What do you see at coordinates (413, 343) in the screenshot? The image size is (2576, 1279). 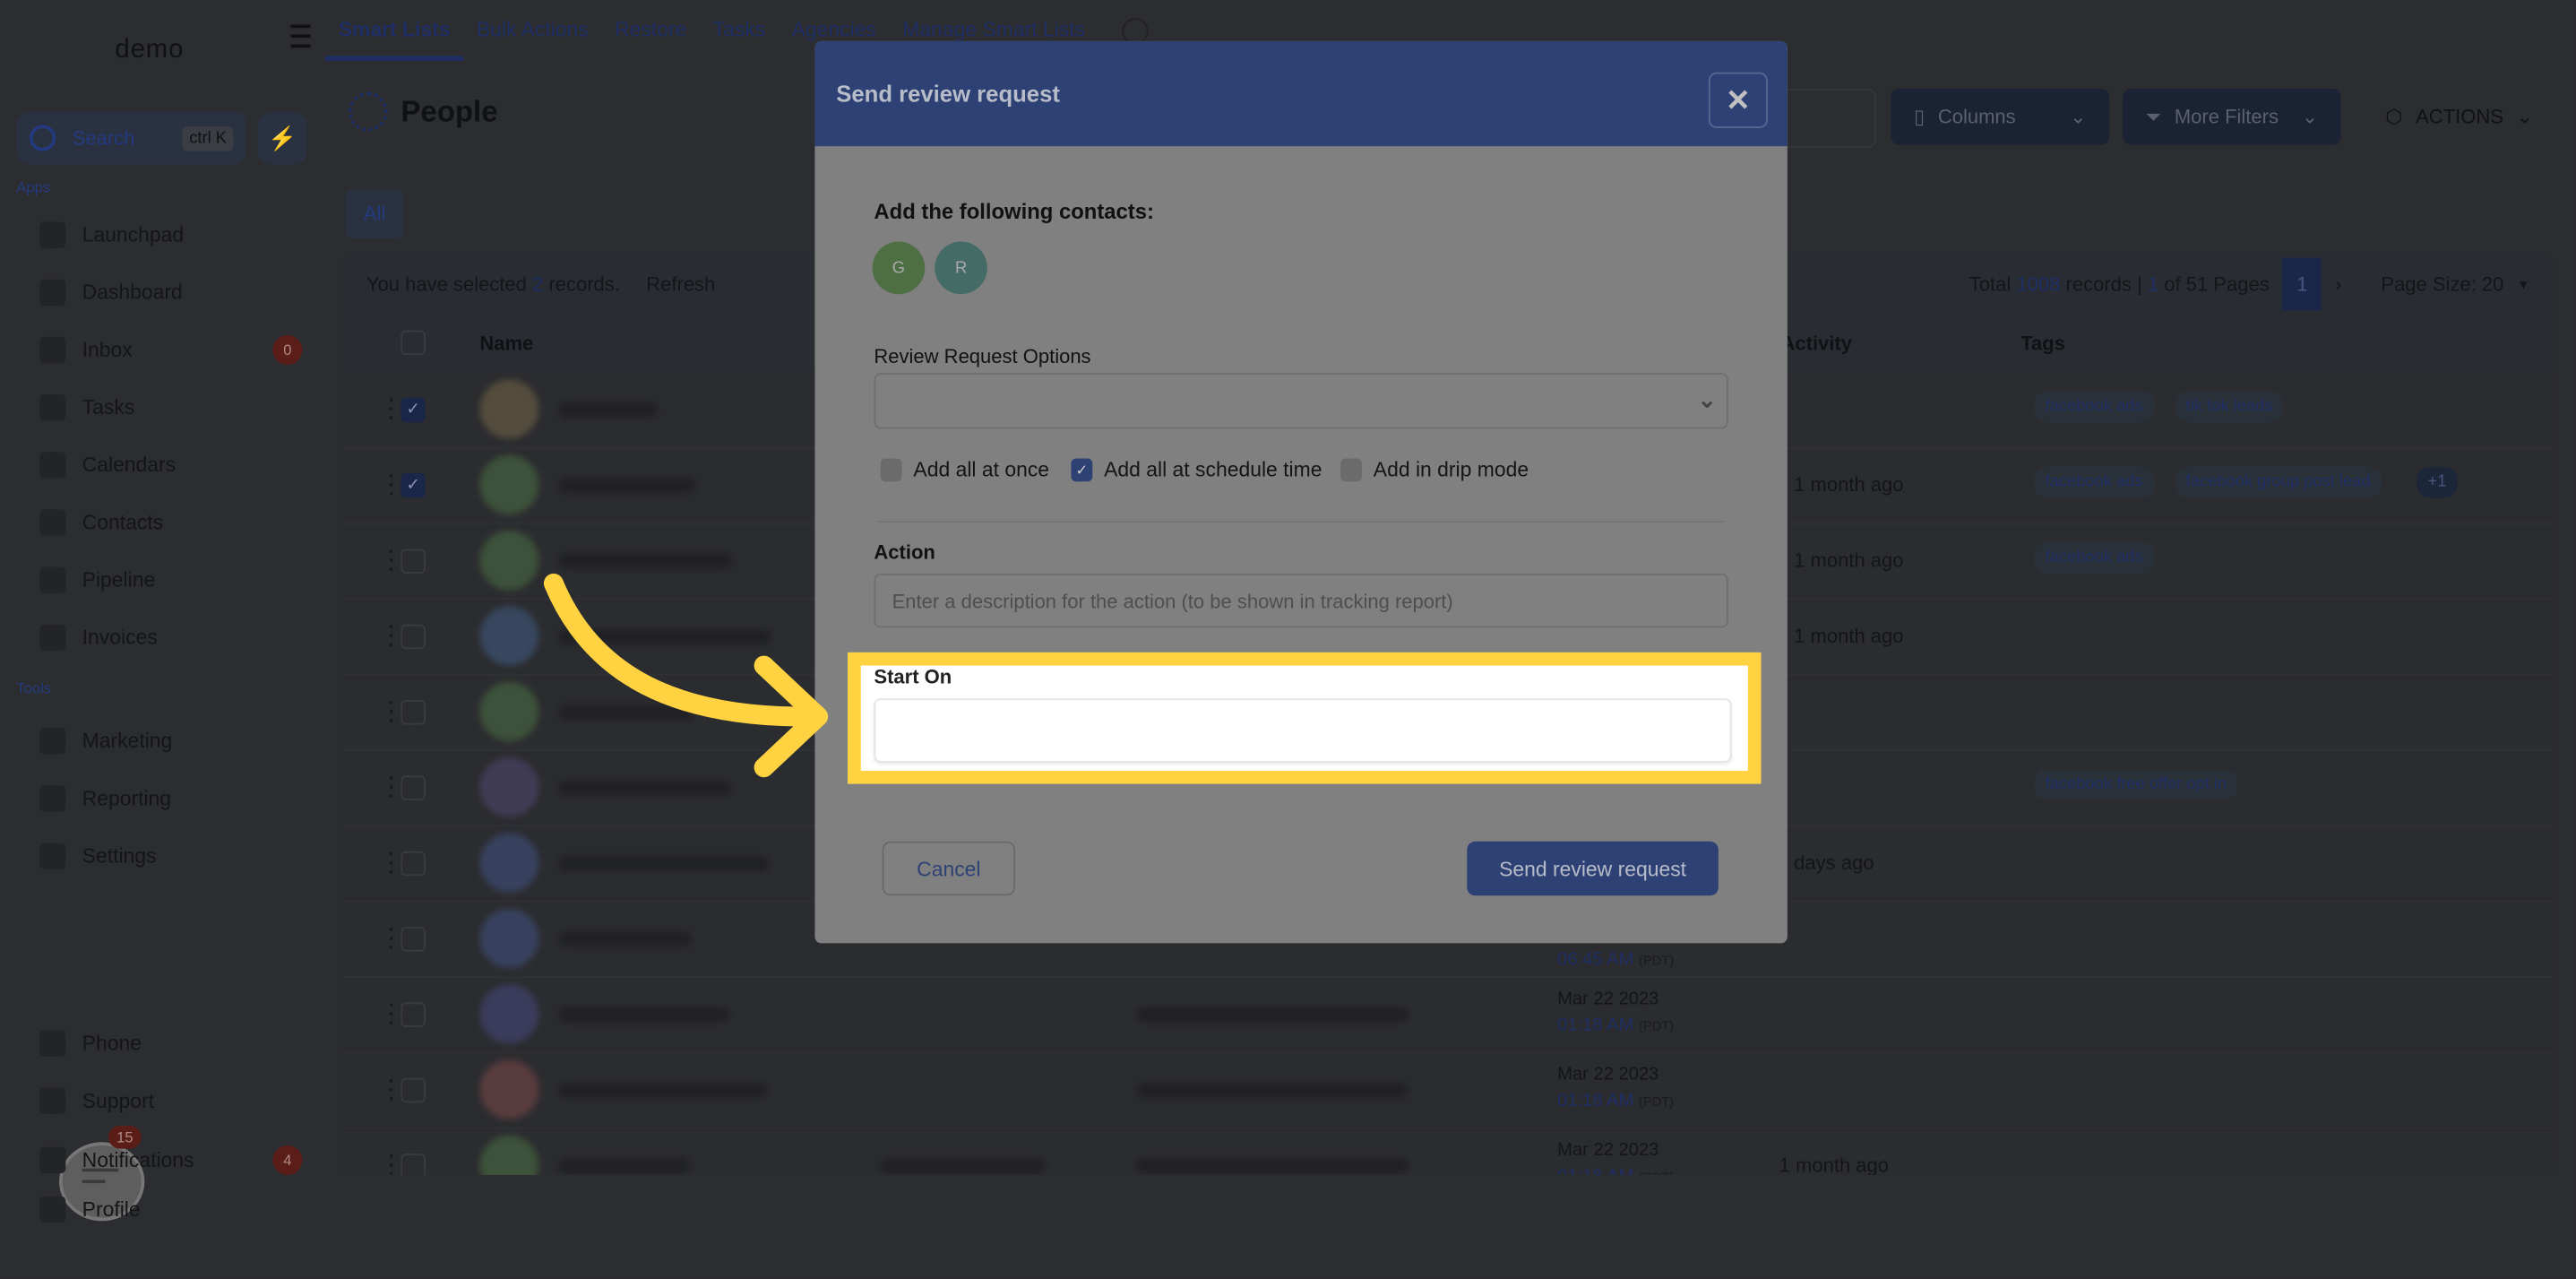 I see `select-all-checkbox` at bounding box center [413, 343].